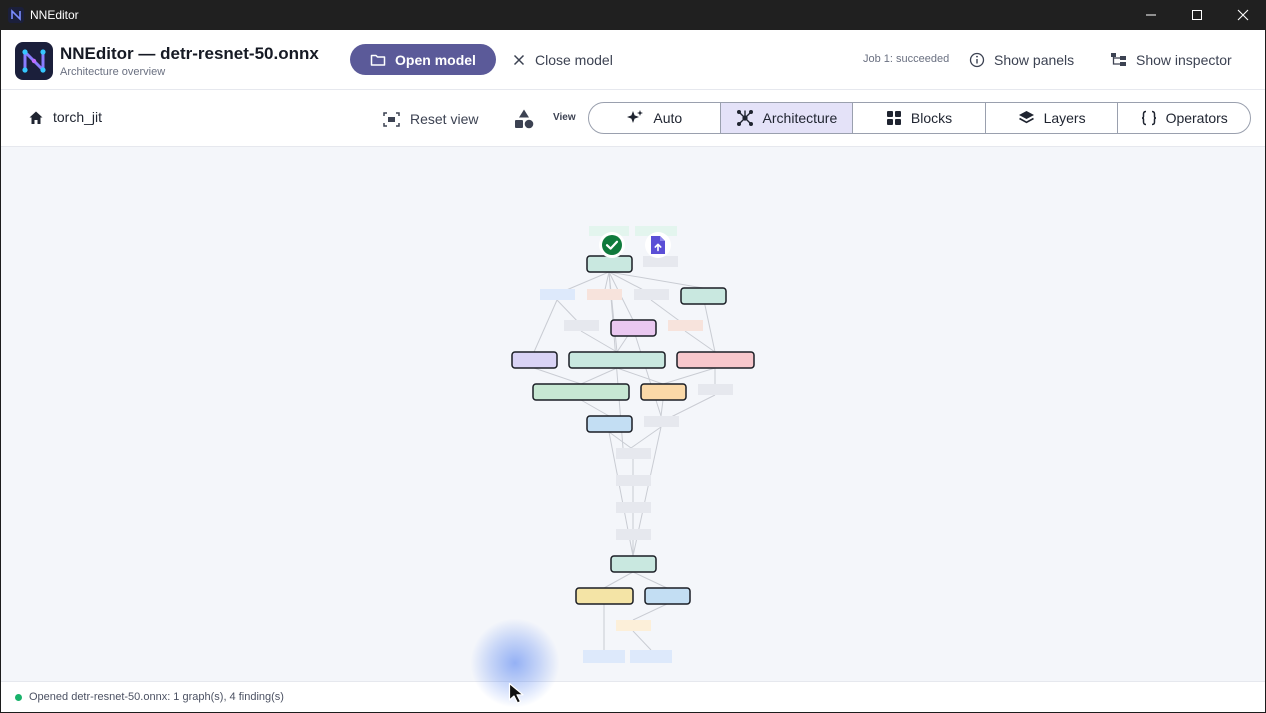 This screenshot has width=1266, height=713. Describe the element at coordinates (744, 118) in the screenshot. I see `network-icon` at that location.